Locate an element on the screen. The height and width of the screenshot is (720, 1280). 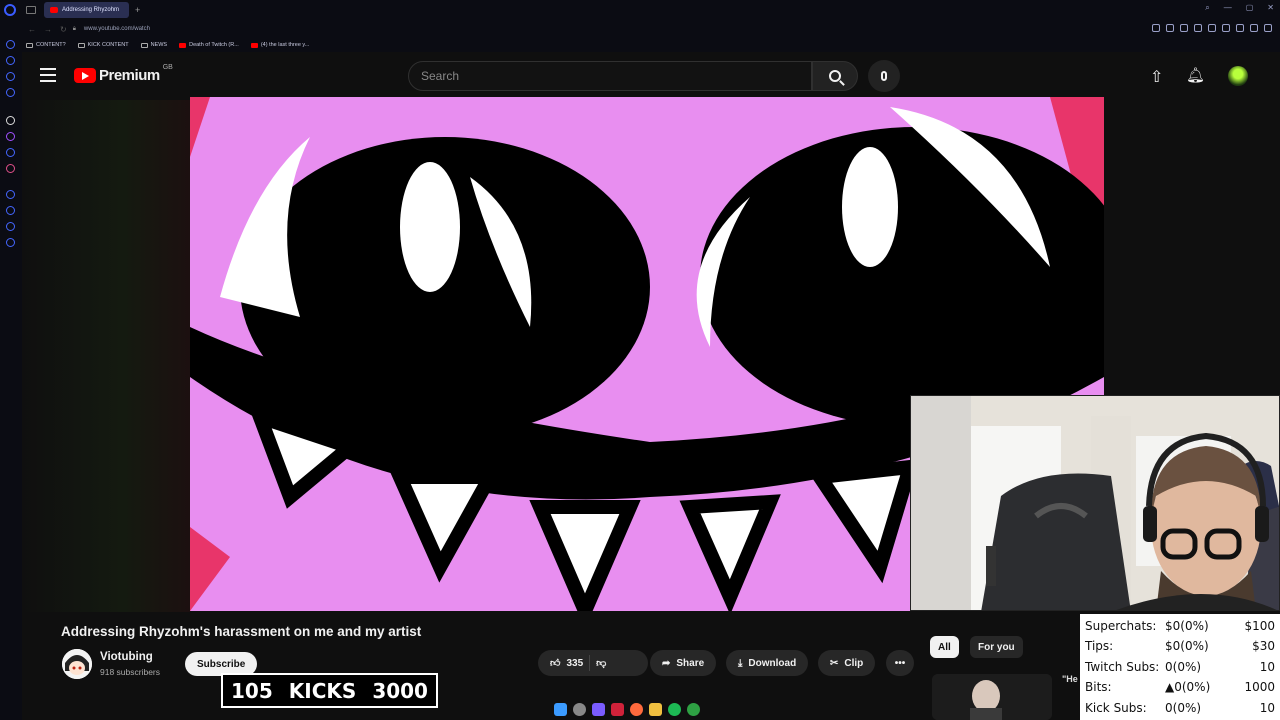
search-button is located at coordinates (835, 76).